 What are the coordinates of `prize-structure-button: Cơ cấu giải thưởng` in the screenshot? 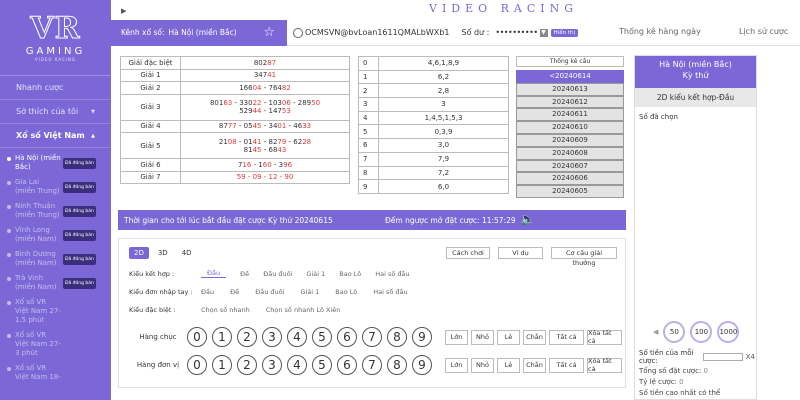 It's located at (584, 257).